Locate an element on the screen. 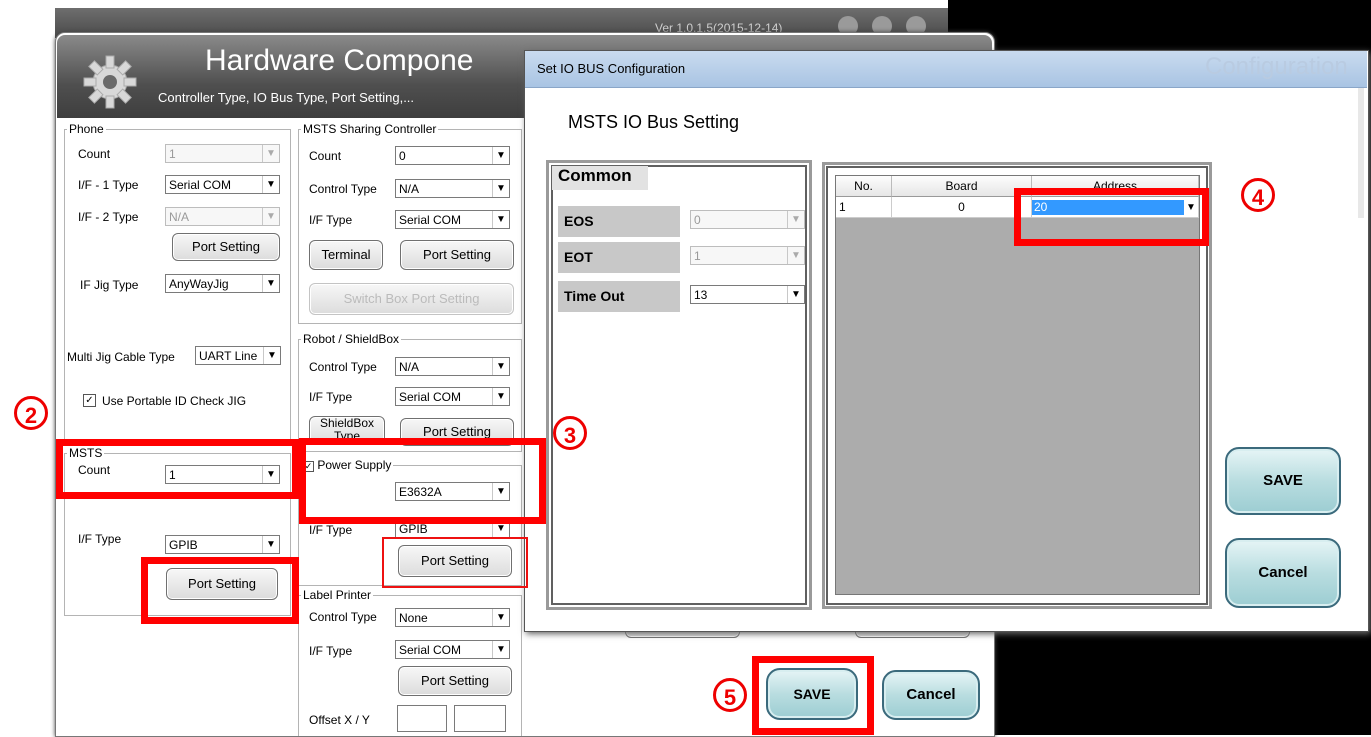  robot-control-select: N/A ▼ is located at coordinates (452, 366).